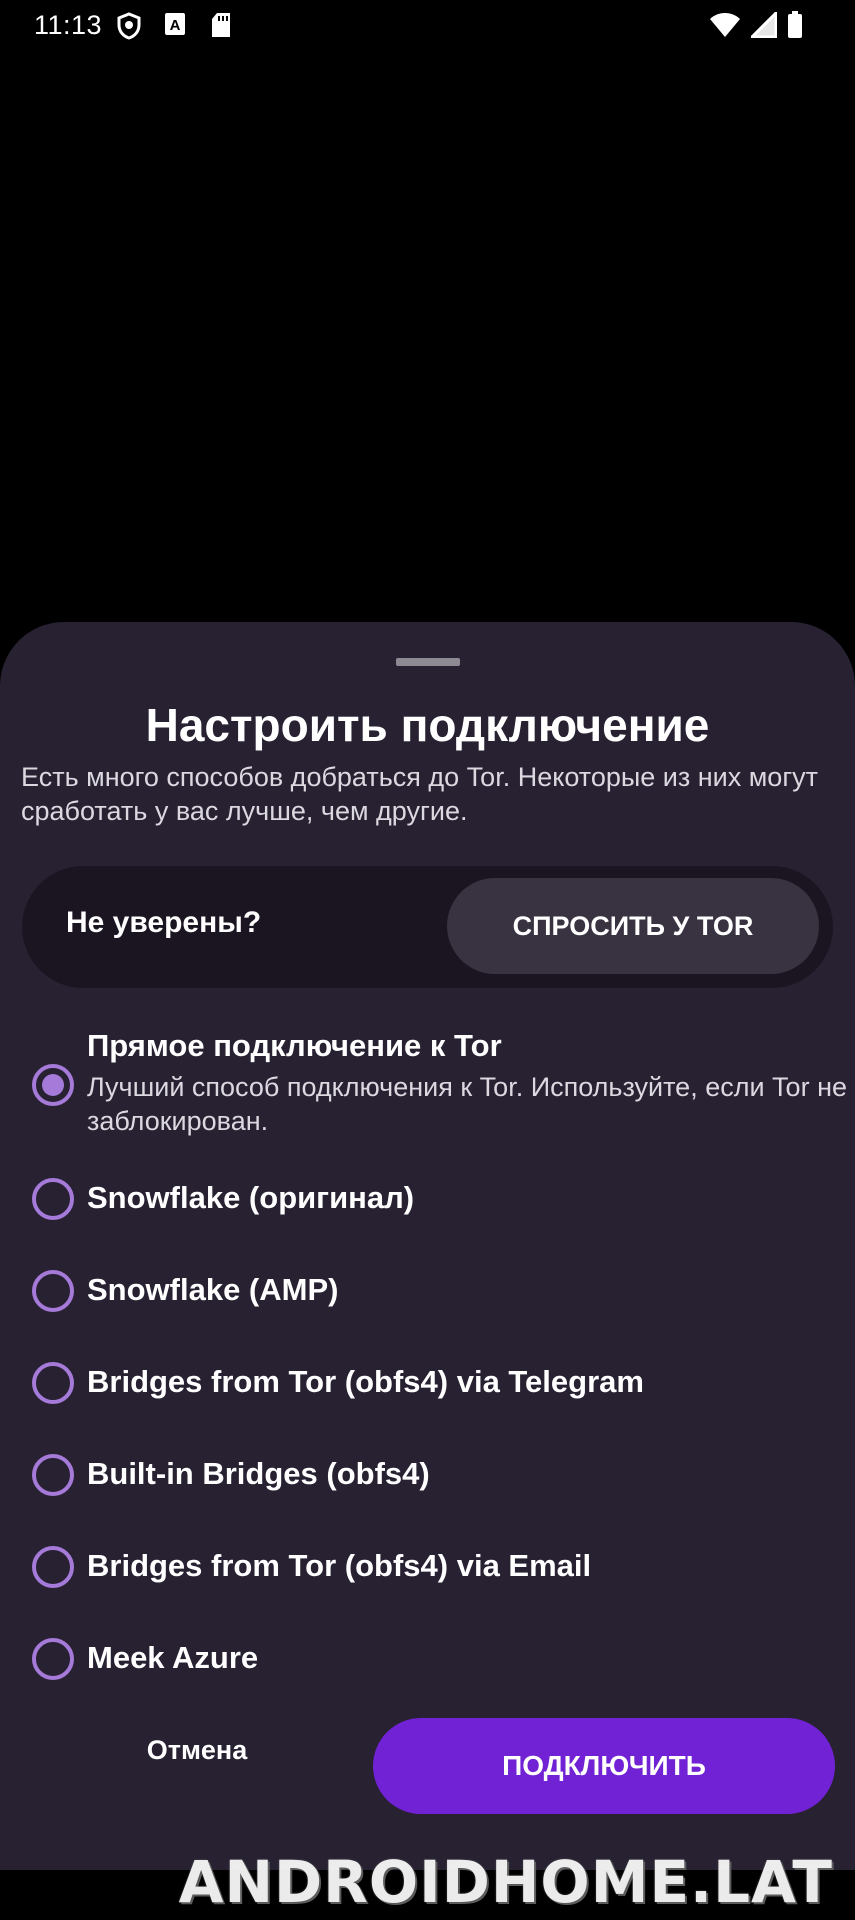  Describe the element at coordinates (129, 28) in the screenshot. I see `shield-icon` at that location.